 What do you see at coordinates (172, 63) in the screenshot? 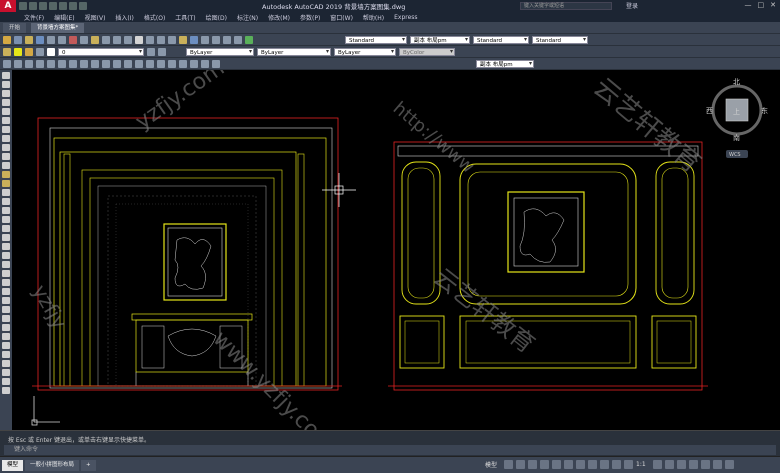
I see `inspection-icon` at bounding box center [172, 63].